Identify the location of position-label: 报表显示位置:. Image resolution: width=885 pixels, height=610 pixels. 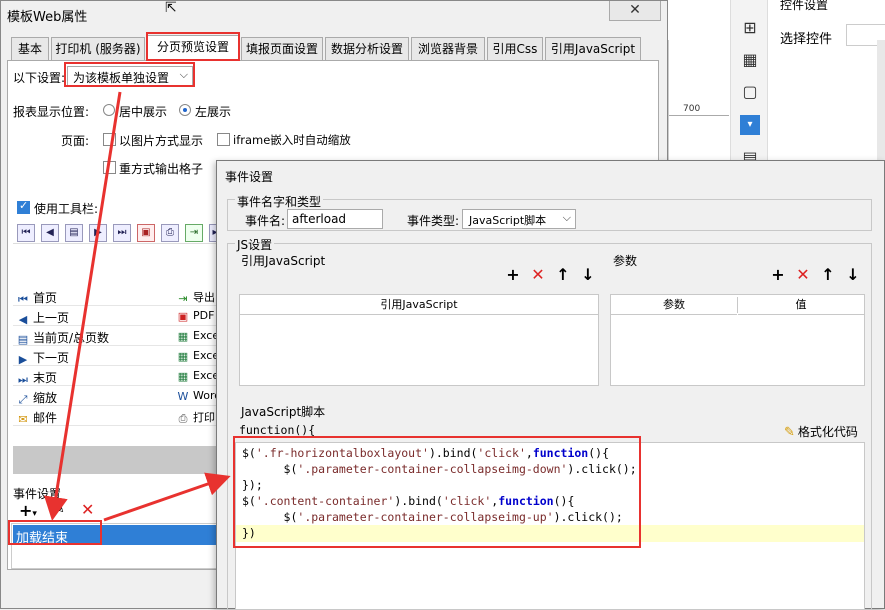
(51, 112).